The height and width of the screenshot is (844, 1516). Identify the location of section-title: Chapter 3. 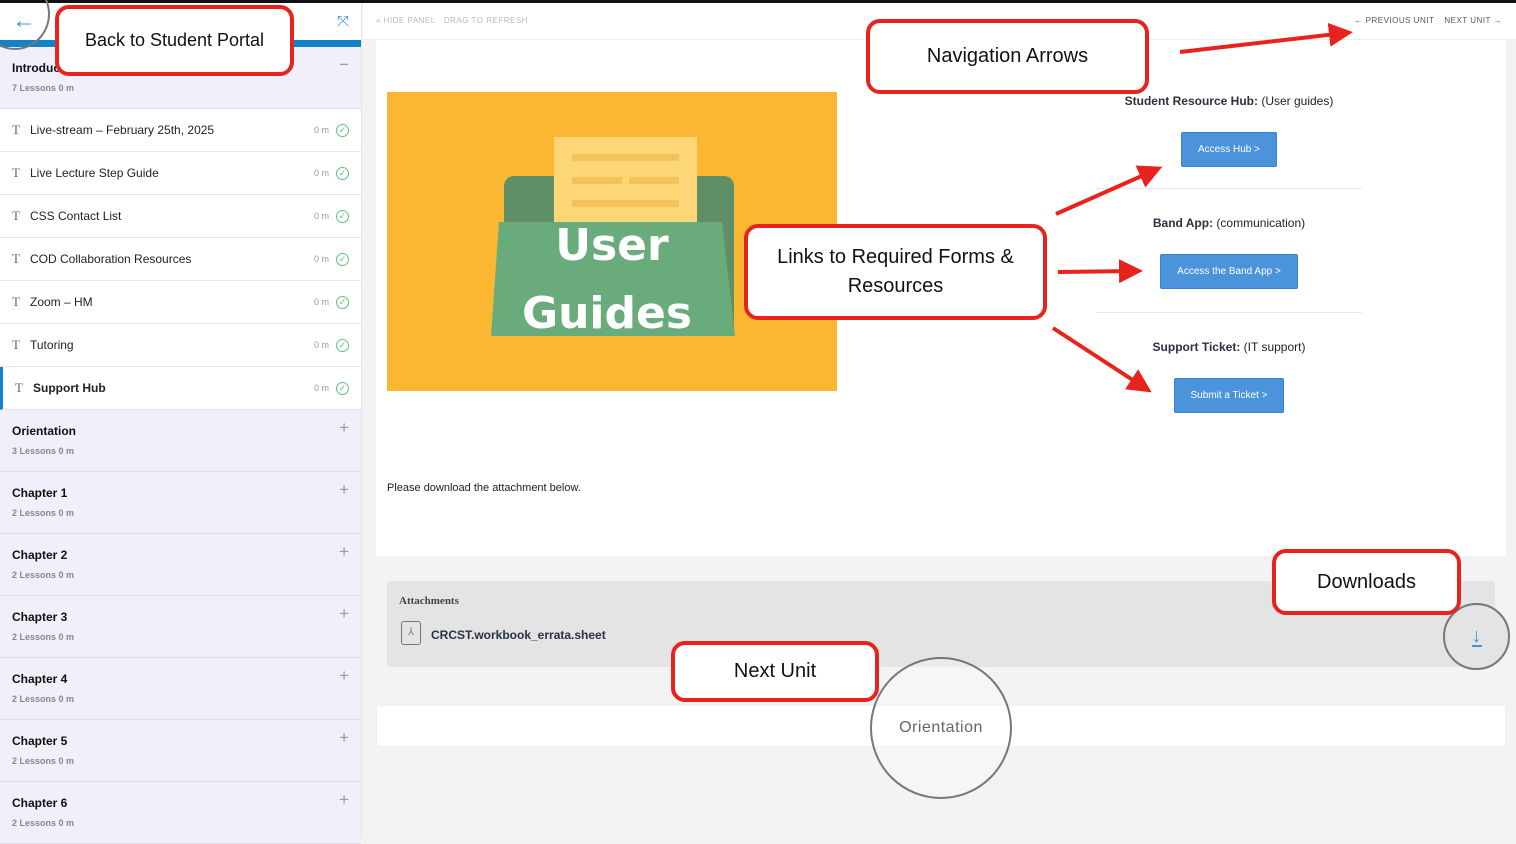
(40, 617).